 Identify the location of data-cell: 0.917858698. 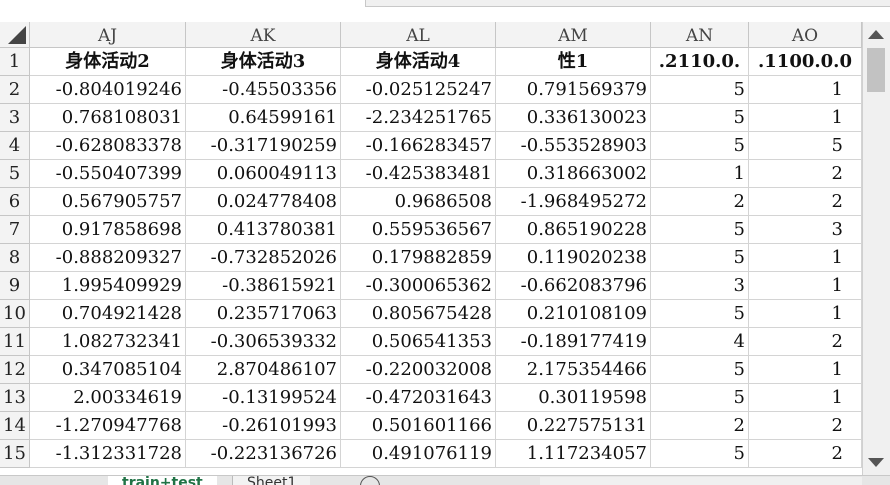
(108, 230).